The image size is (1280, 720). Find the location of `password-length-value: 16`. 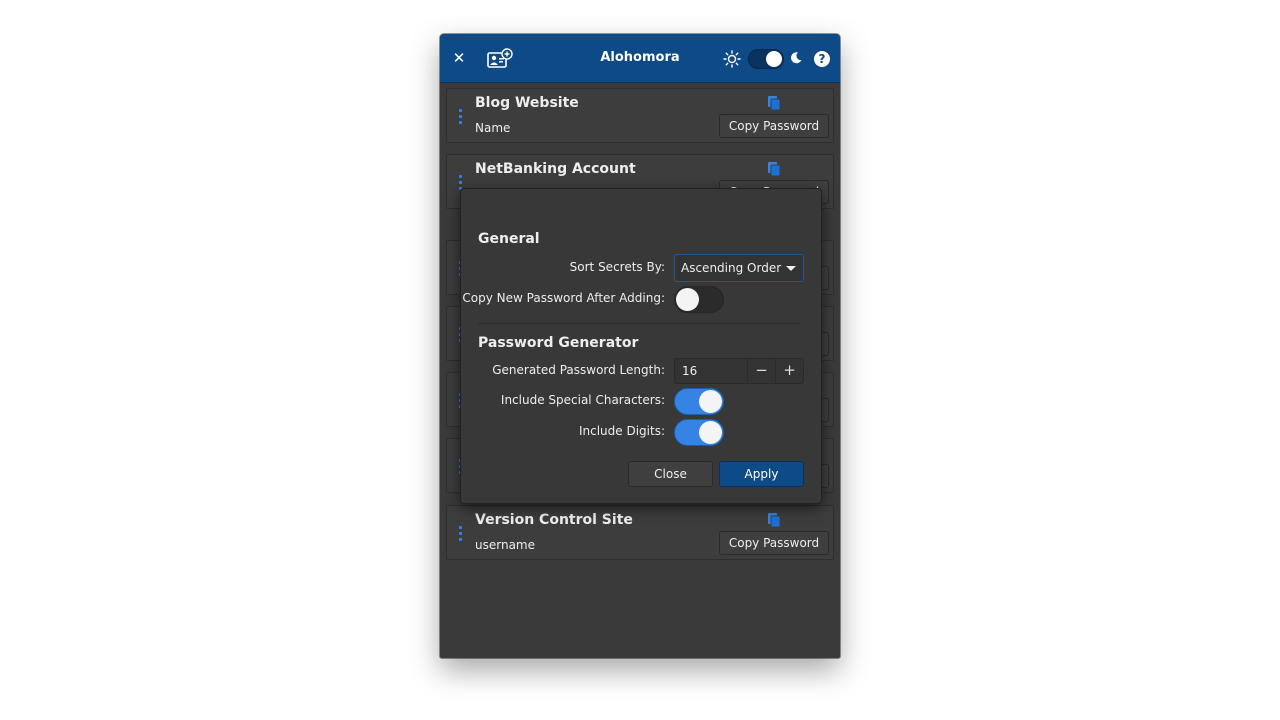

password-length-value: 16 is located at coordinates (689, 371).